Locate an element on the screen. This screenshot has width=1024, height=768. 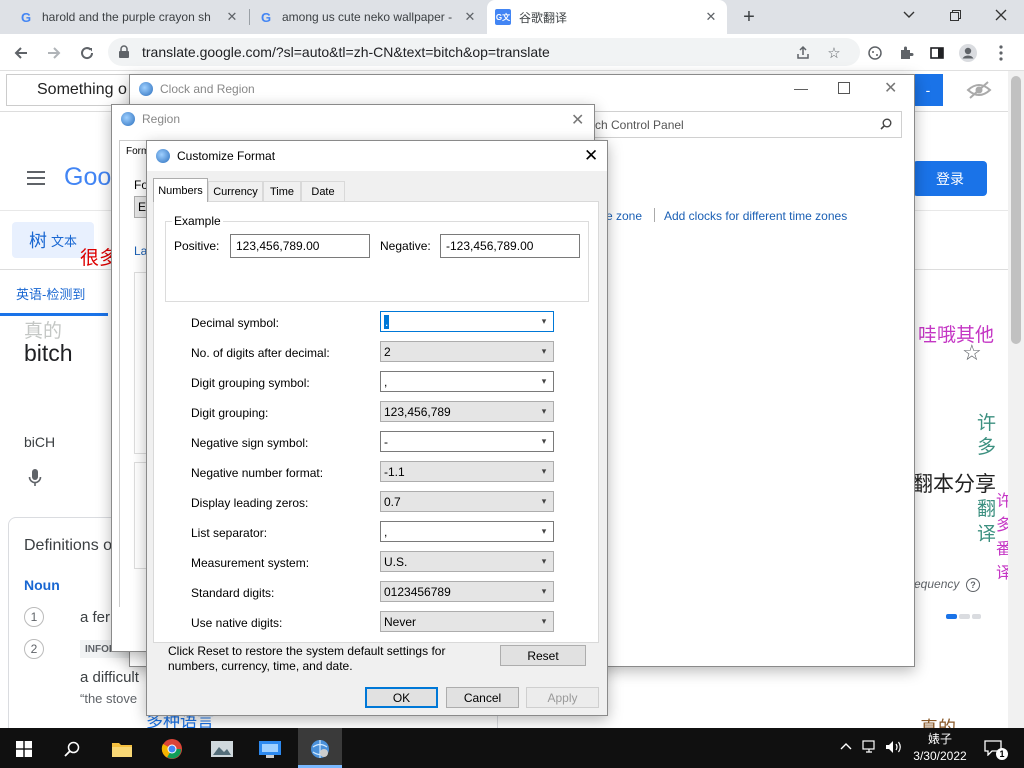
tab-currency: Currency is located at coordinates (235, 191).